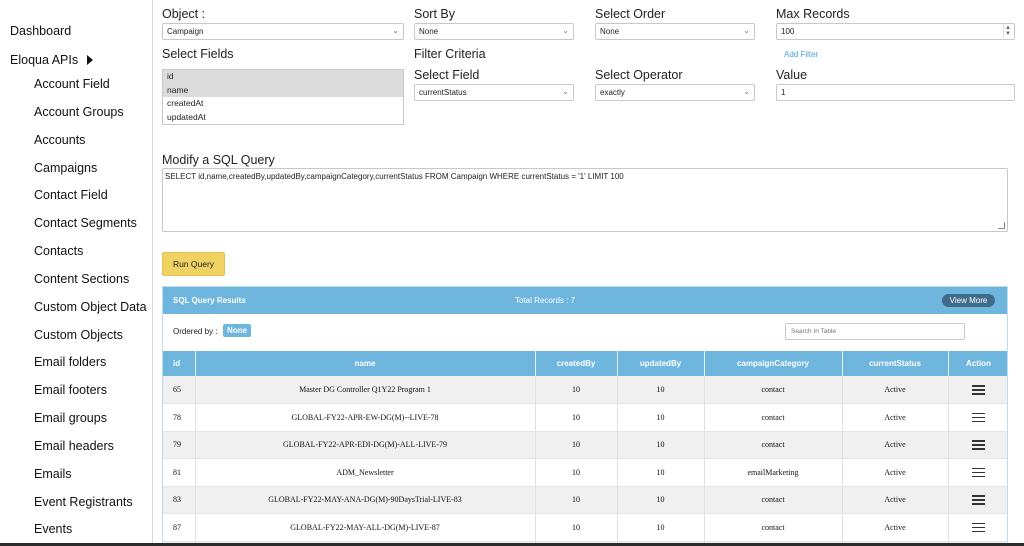 This screenshot has height=546, width=1024. What do you see at coordinates (283, 104) in the screenshot?
I see `field-option-createdat: createdAt` at bounding box center [283, 104].